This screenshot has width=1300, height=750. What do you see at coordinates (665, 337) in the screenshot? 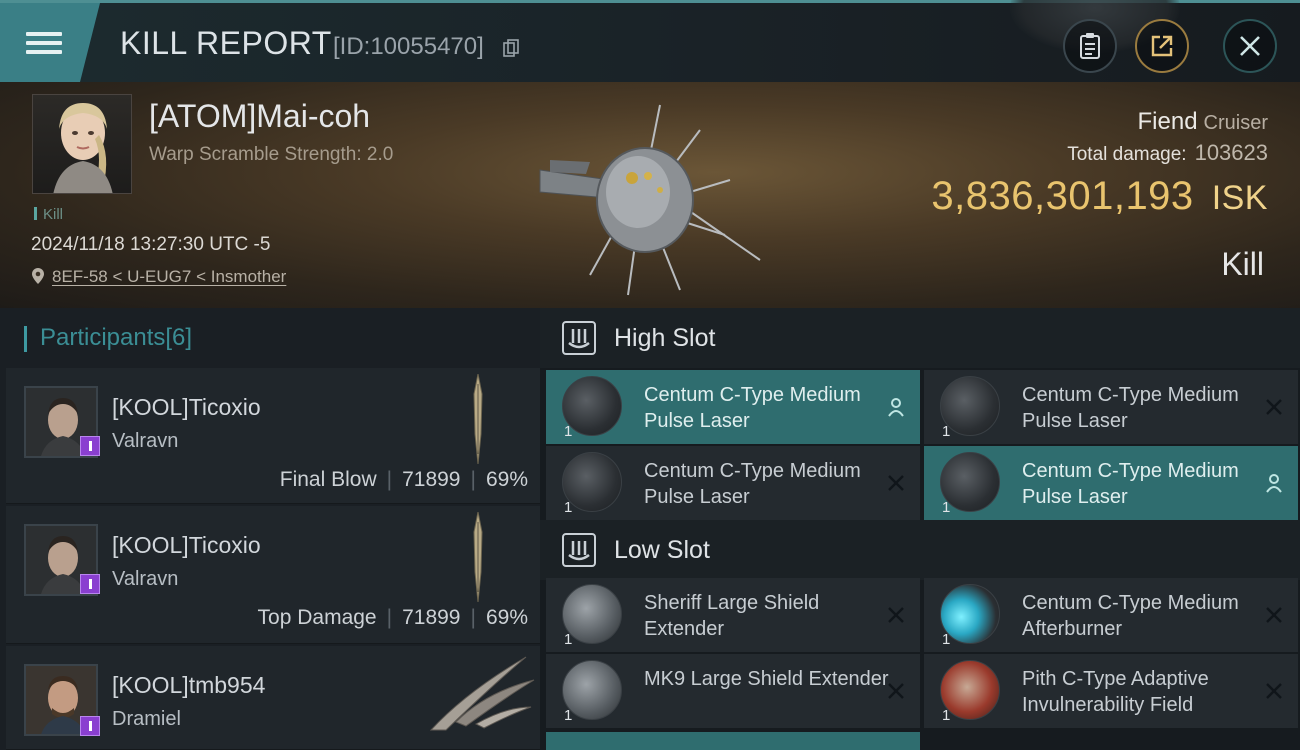
I see `high-slot-label: High Slot` at bounding box center [665, 337].